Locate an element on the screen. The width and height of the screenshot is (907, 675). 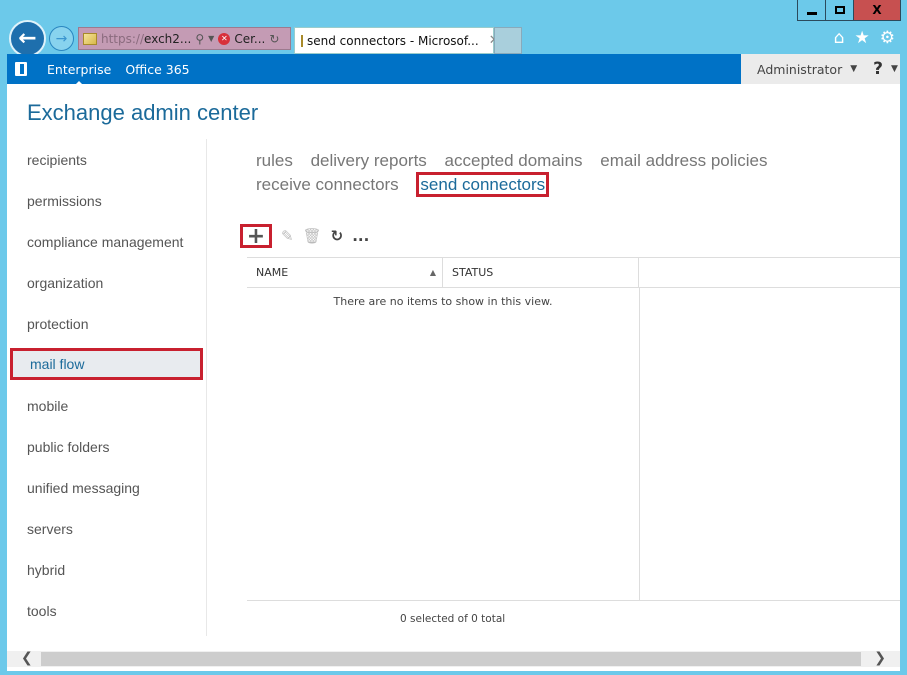
empty-message: There are no items to show in this view. is located at coordinates (443, 301).